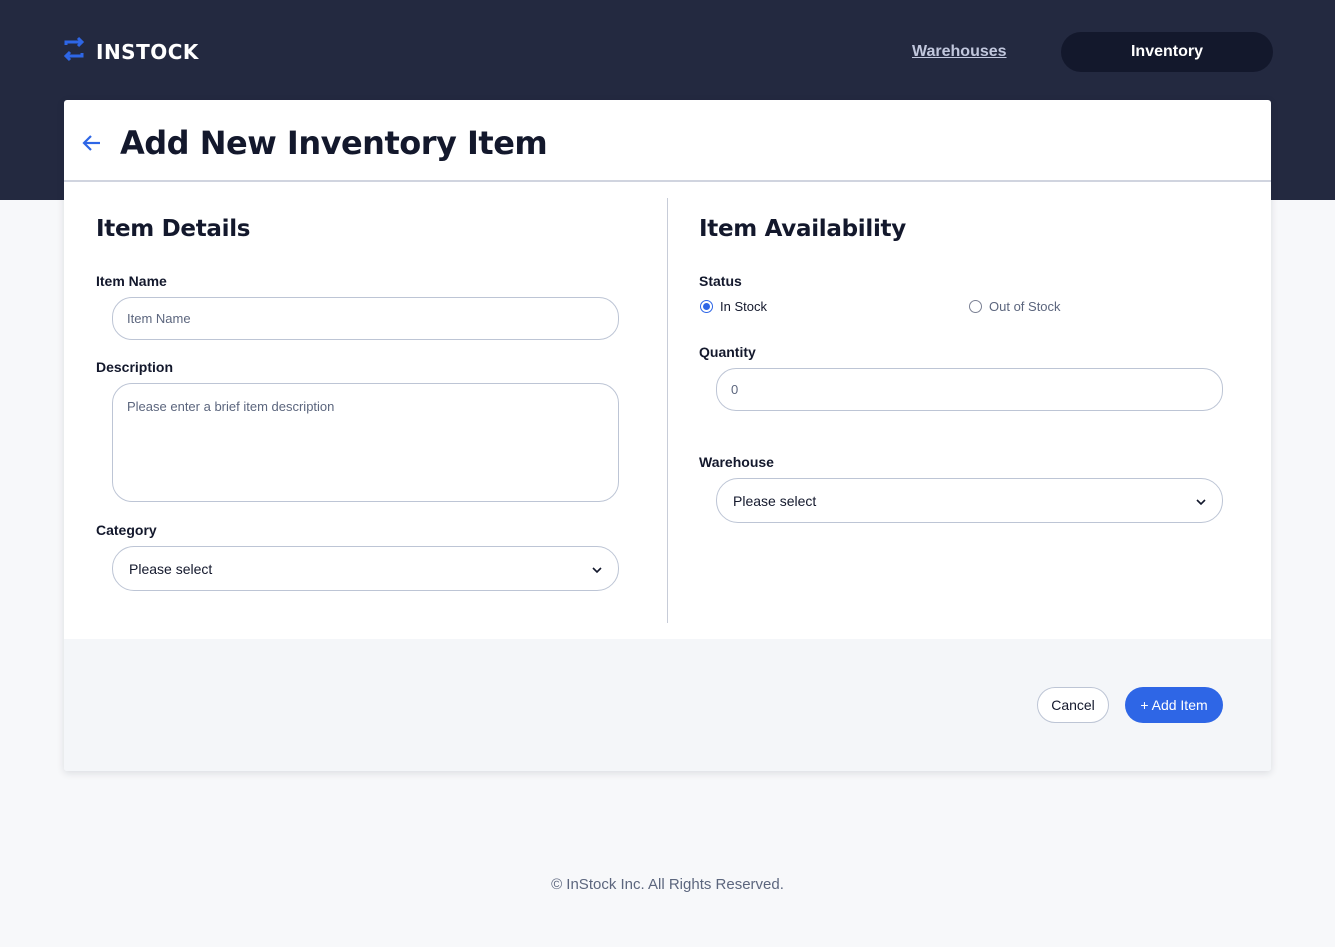 The height and width of the screenshot is (947, 1335). Describe the element at coordinates (775, 500) in the screenshot. I see `warehouse-select-value: Please select` at that location.